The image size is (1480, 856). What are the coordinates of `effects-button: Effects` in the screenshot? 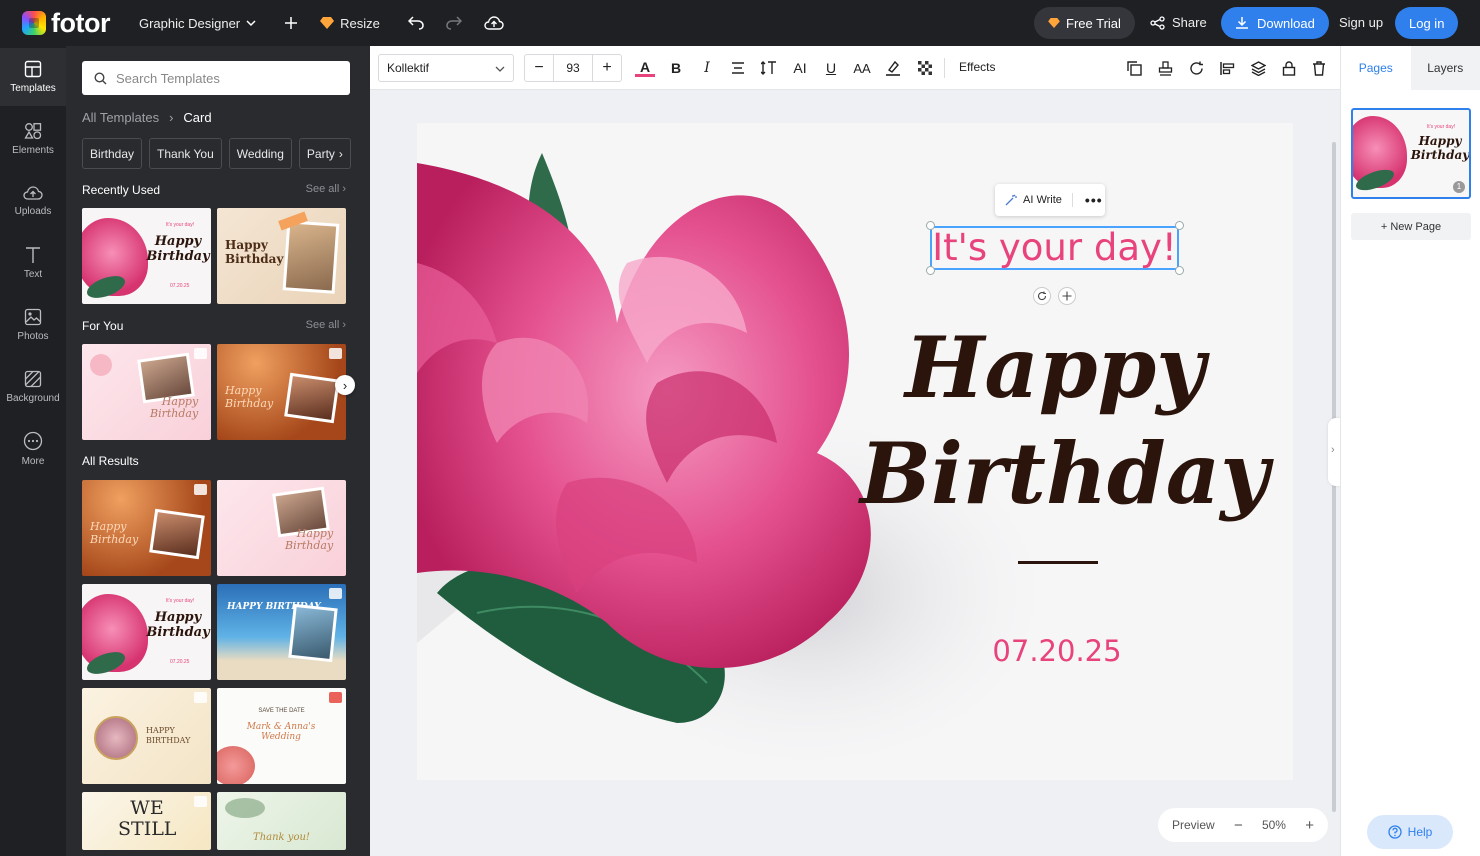 It's located at (977, 67).